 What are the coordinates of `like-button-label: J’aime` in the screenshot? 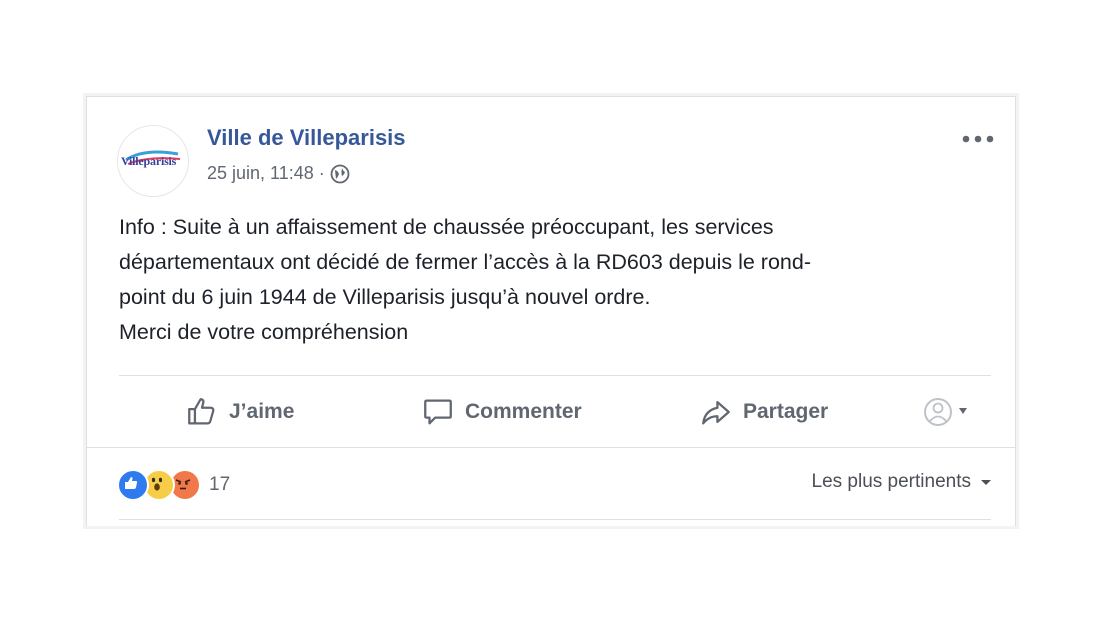 It's located at (262, 411).